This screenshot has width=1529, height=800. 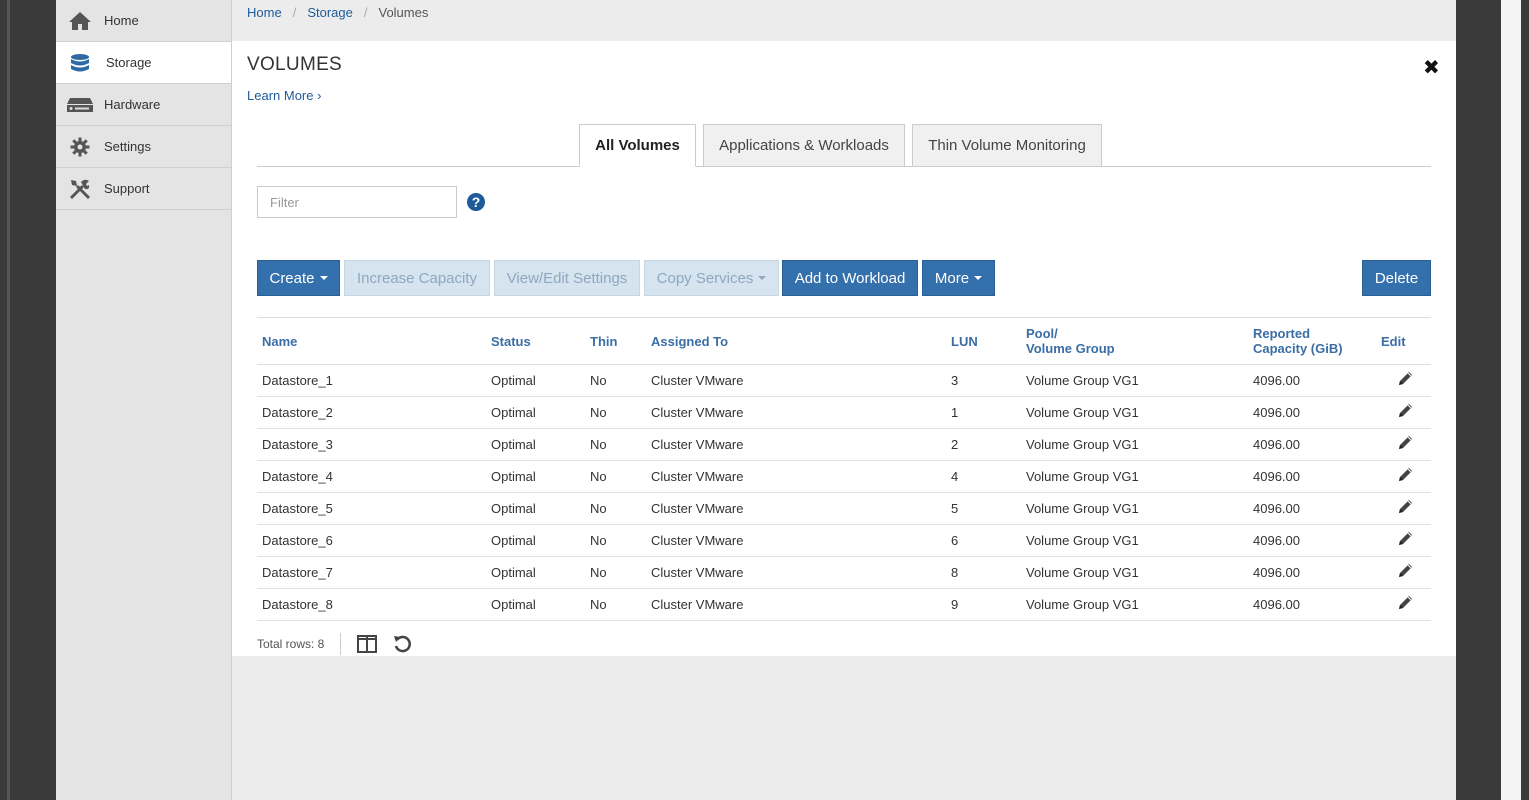 I want to click on add-to-workload-button: Add to Workload, so click(x=850, y=278).